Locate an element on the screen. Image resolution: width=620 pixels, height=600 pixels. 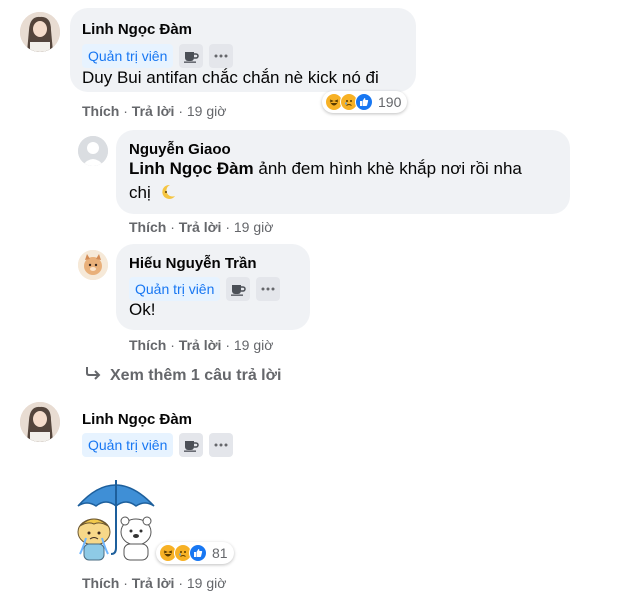
crescent-emoji-icon is located at coordinates (168, 195).